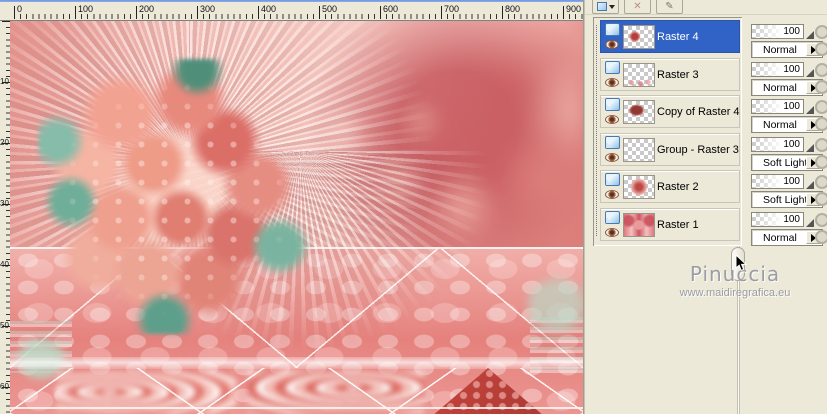 The height and width of the screenshot is (414, 827). Describe the element at coordinates (678, 187) in the screenshot. I see `layer-name: Raster 2` at that location.